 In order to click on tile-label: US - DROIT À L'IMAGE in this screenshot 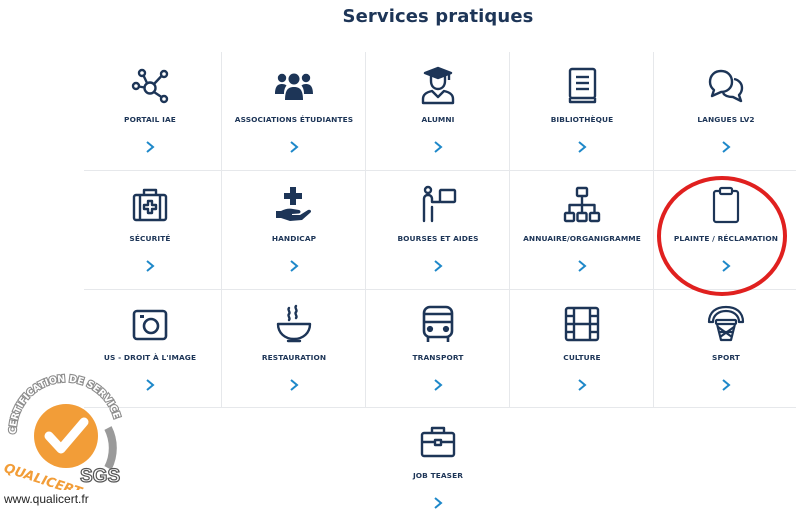, I will do `click(150, 357)`.